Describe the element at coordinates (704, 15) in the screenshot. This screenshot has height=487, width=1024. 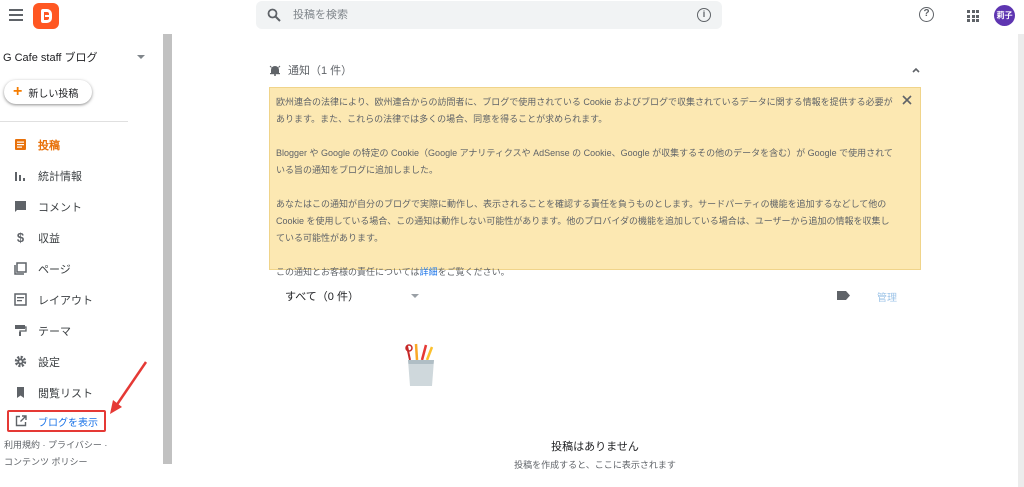
I see `info-icon: i` at that location.